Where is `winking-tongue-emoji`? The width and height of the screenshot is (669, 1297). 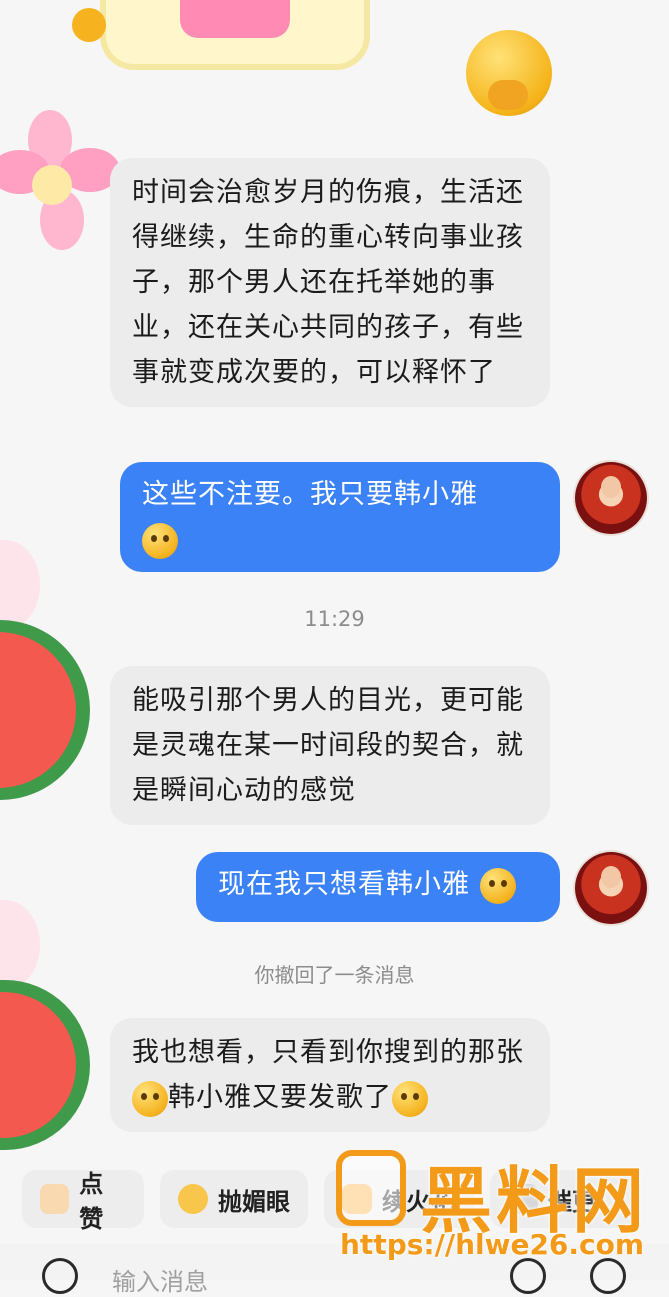 winking-tongue-emoji is located at coordinates (410, 1098).